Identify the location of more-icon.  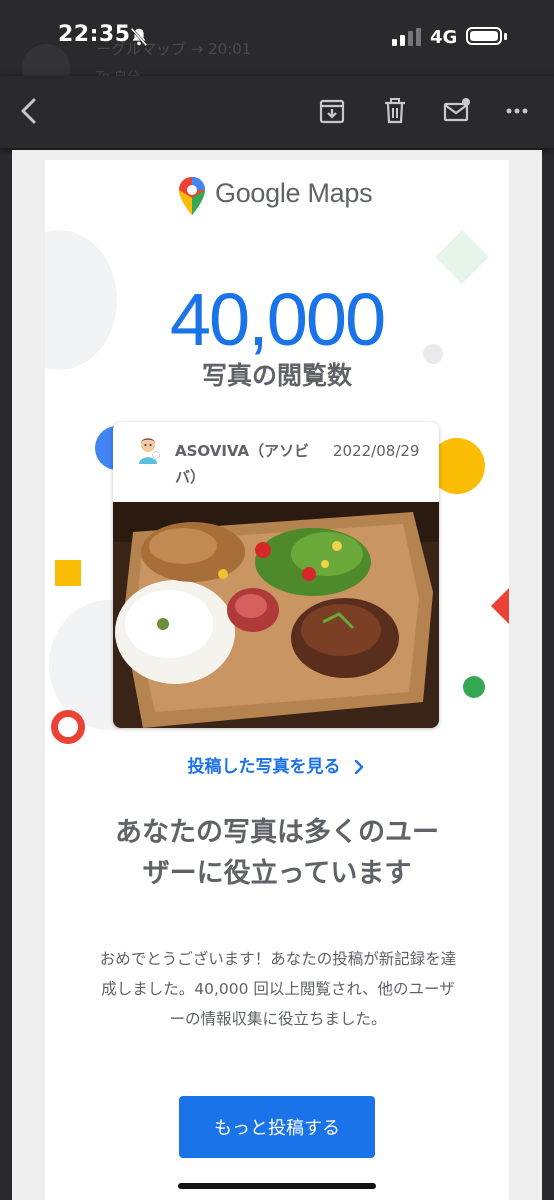
(519, 111).